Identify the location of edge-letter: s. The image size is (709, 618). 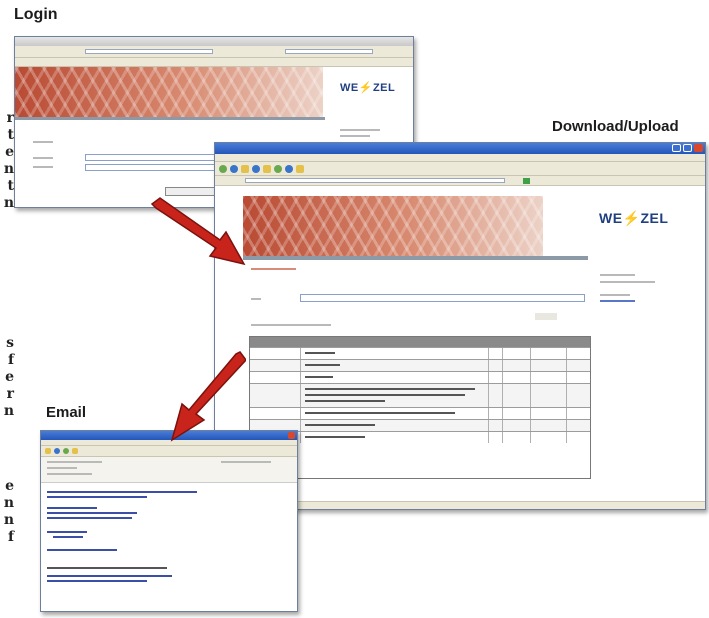
(10, 343).